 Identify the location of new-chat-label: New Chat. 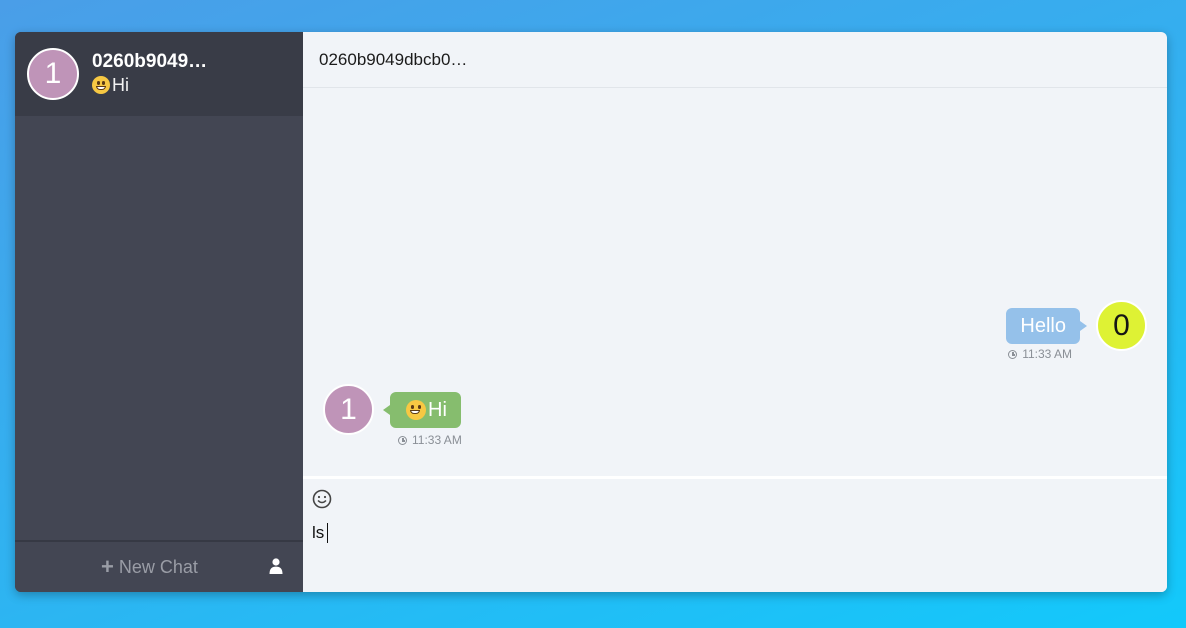
(158, 566).